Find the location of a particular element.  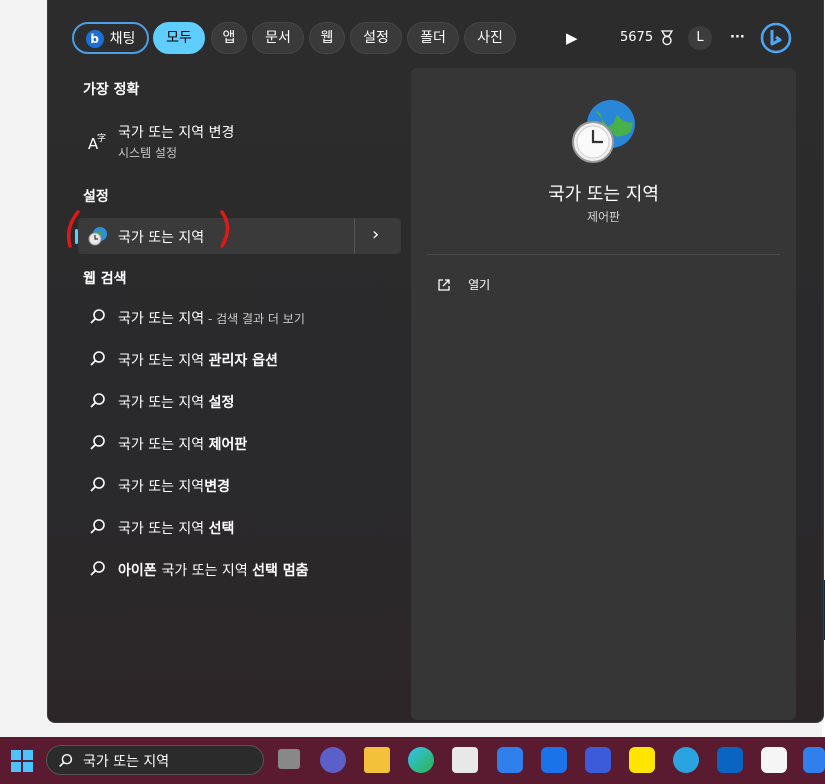

bing-icon: b is located at coordinates (94, 39).